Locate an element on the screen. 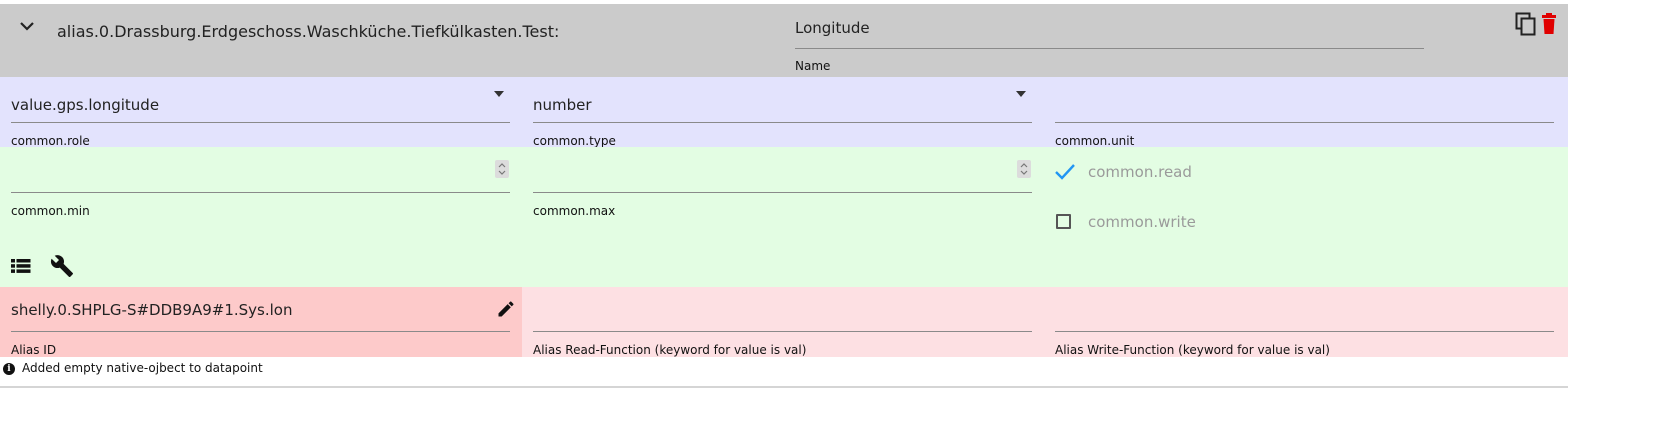 This screenshot has height=421, width=1671. name-input: Longitude is located at coordinates (832, 28).